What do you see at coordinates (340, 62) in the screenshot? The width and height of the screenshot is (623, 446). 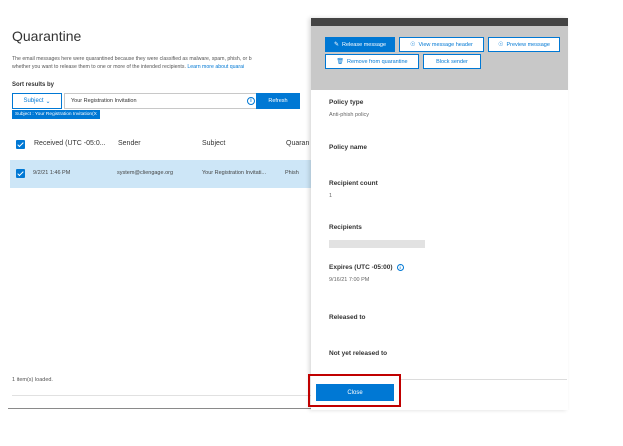 I see `trash-icon: 🗑` at bounding box center [340, 62].